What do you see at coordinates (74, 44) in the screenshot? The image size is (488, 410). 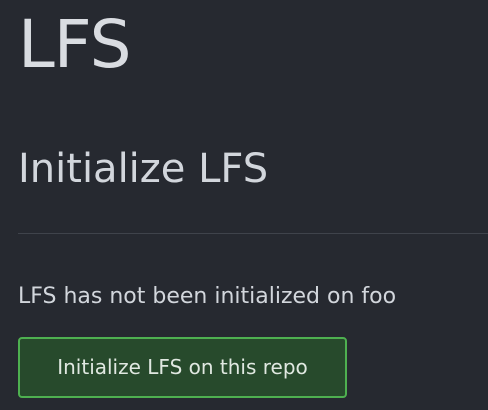 I see `page-title: LFS` at bounding box center [74, 44].